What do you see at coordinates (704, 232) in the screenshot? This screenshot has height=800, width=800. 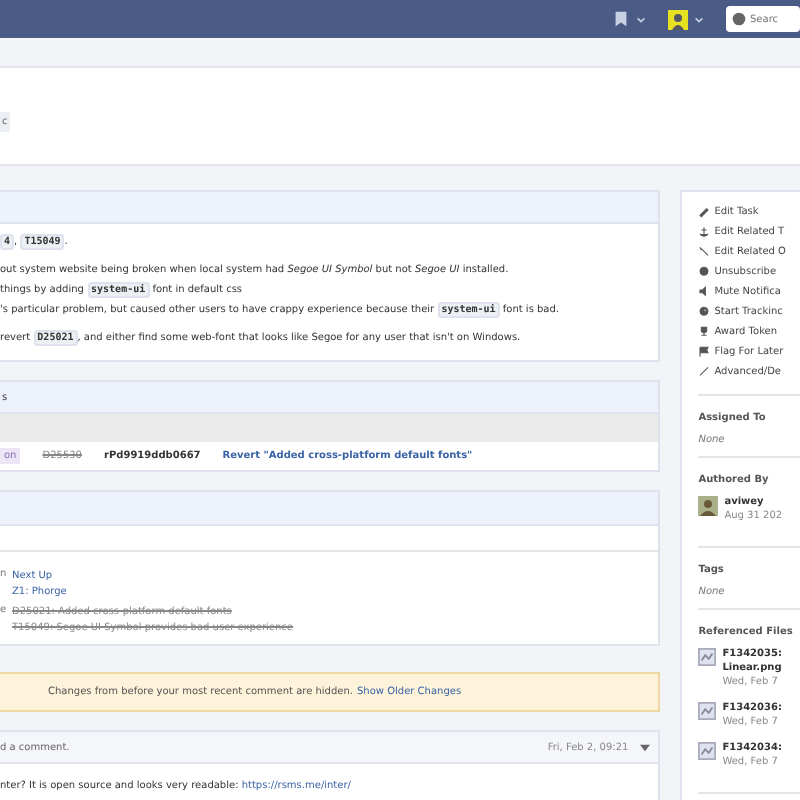 I see `anchor-icon` at bounding box center [704, 232].